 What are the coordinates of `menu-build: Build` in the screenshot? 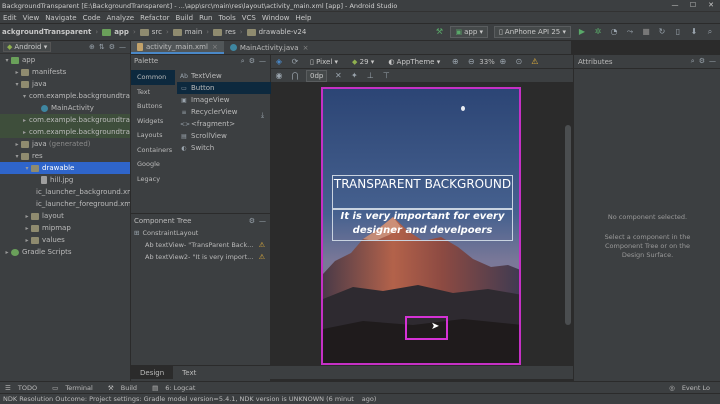 It's located at (184, 18).